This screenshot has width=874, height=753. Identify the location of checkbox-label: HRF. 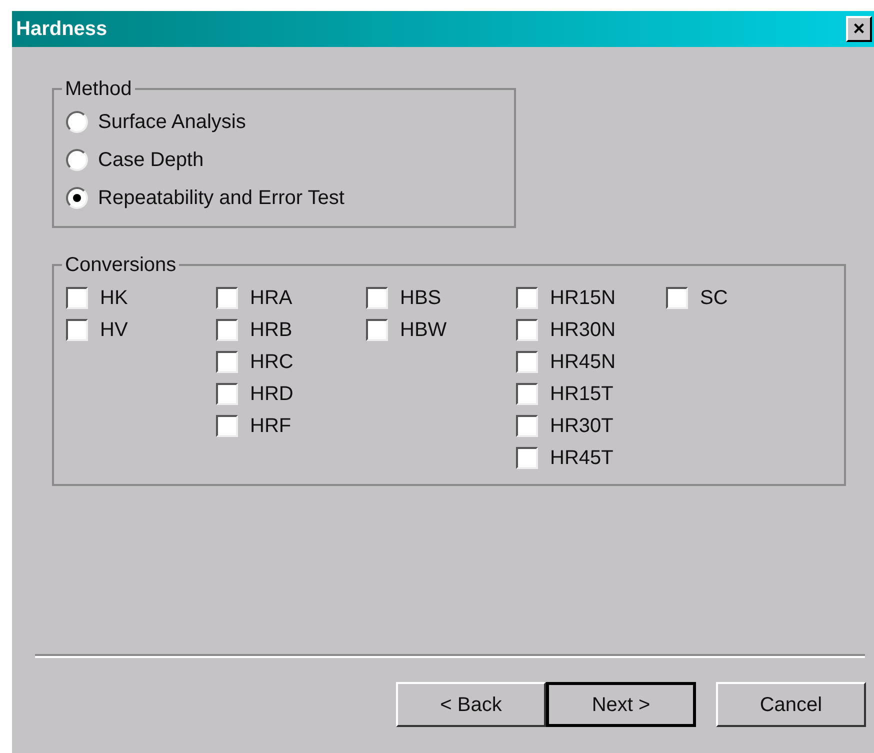
(271, 426).